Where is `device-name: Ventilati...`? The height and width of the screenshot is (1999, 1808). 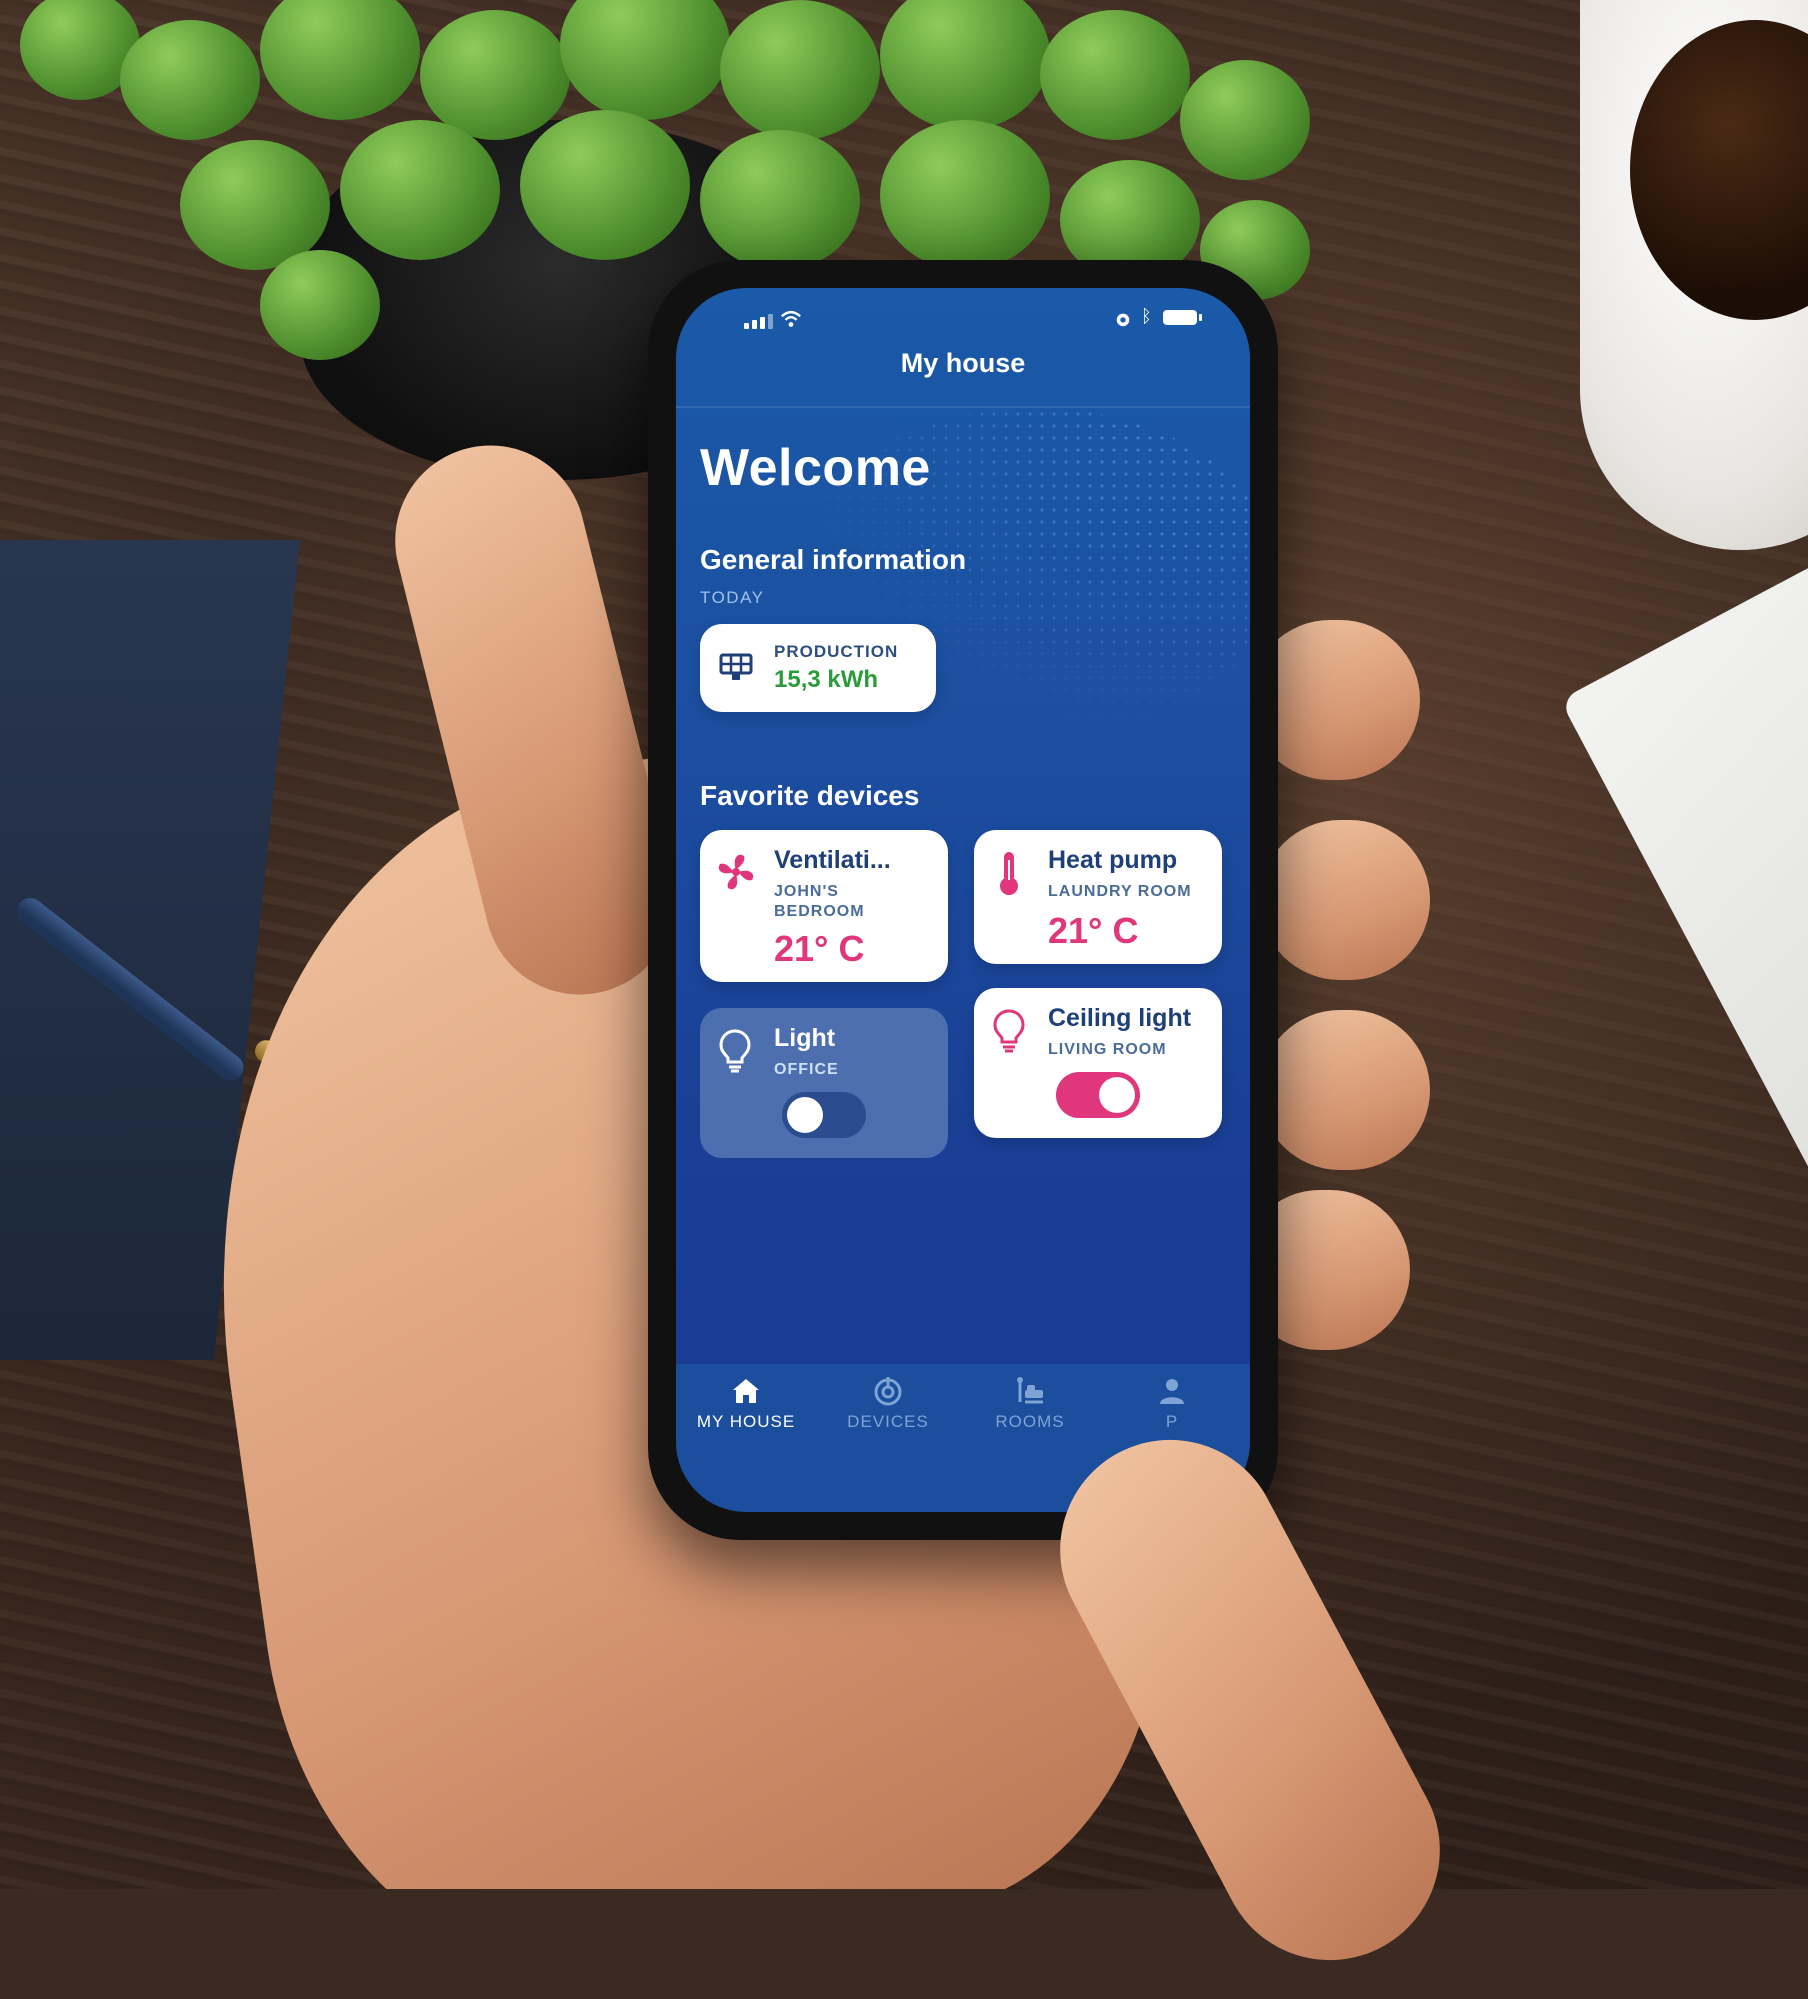
device-name: Ventilati... is located at coordinates (832, 860).